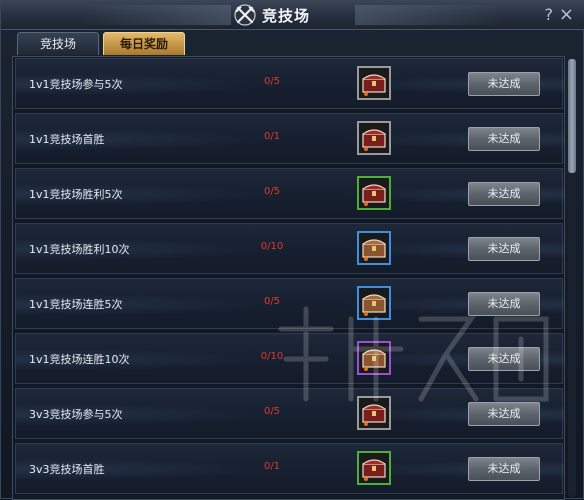 The width and height of the screenshot is (584, 500). Describe the element at coordinates (572, 116) in the screenshot. I see `scrollbar-thumb` at that location.